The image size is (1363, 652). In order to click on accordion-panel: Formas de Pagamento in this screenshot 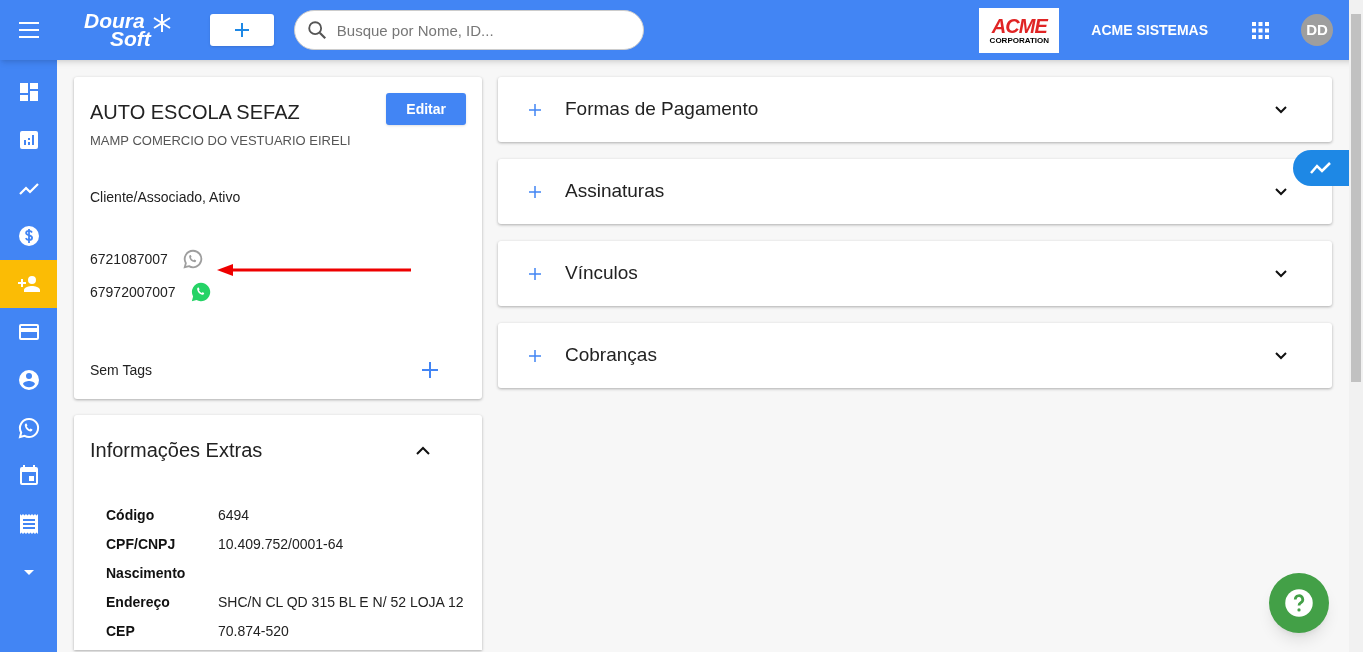, I will do `click(915, 109)`.